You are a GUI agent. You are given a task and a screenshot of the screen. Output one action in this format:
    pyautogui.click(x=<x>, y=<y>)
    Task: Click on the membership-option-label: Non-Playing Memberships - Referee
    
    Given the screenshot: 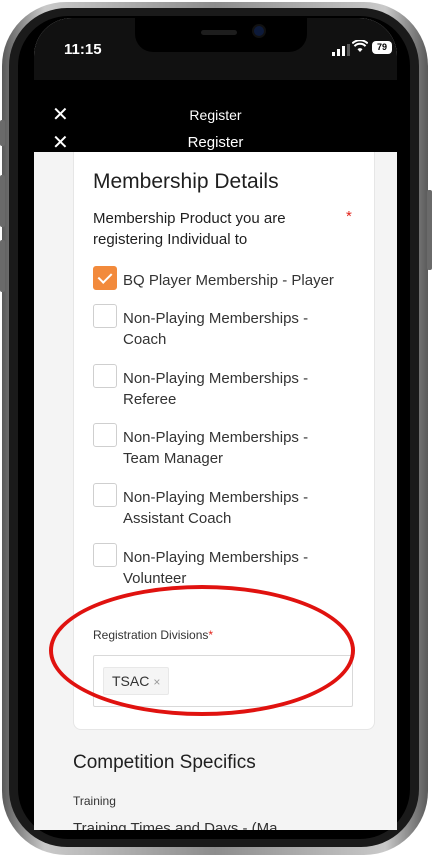 What is the action you would take?
    pyautogui.click(x=216, y=389)
    